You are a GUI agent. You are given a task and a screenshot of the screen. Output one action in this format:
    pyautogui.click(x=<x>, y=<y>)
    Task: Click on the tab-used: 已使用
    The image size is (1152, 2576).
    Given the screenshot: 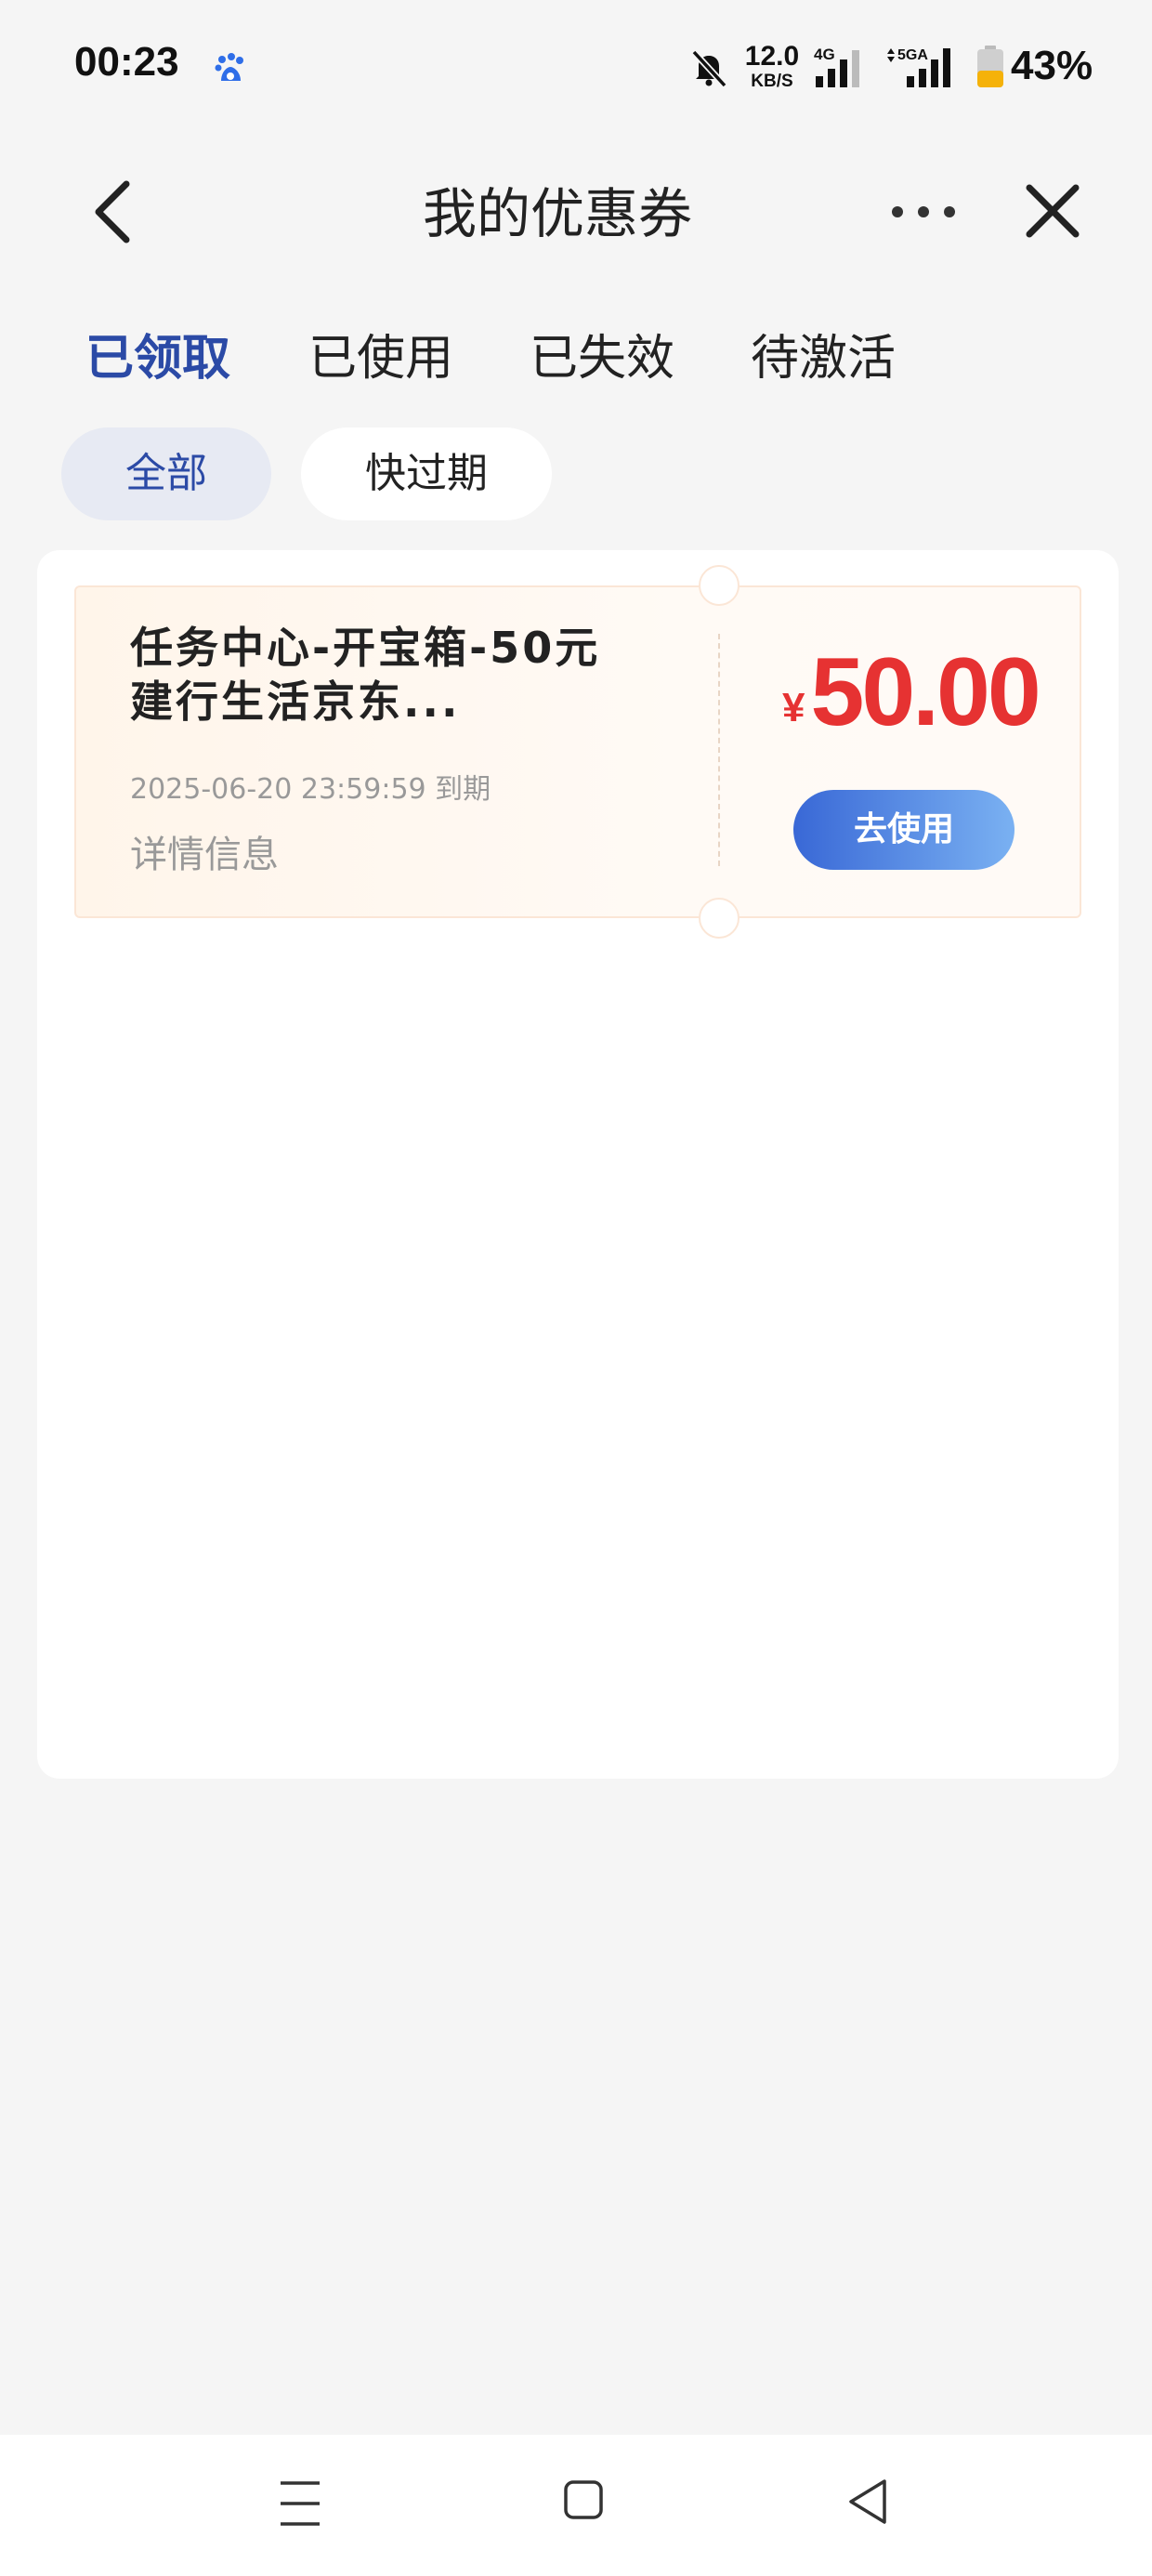 What is the action you would take?
    pyautogui.click(x=380, y=358)
    